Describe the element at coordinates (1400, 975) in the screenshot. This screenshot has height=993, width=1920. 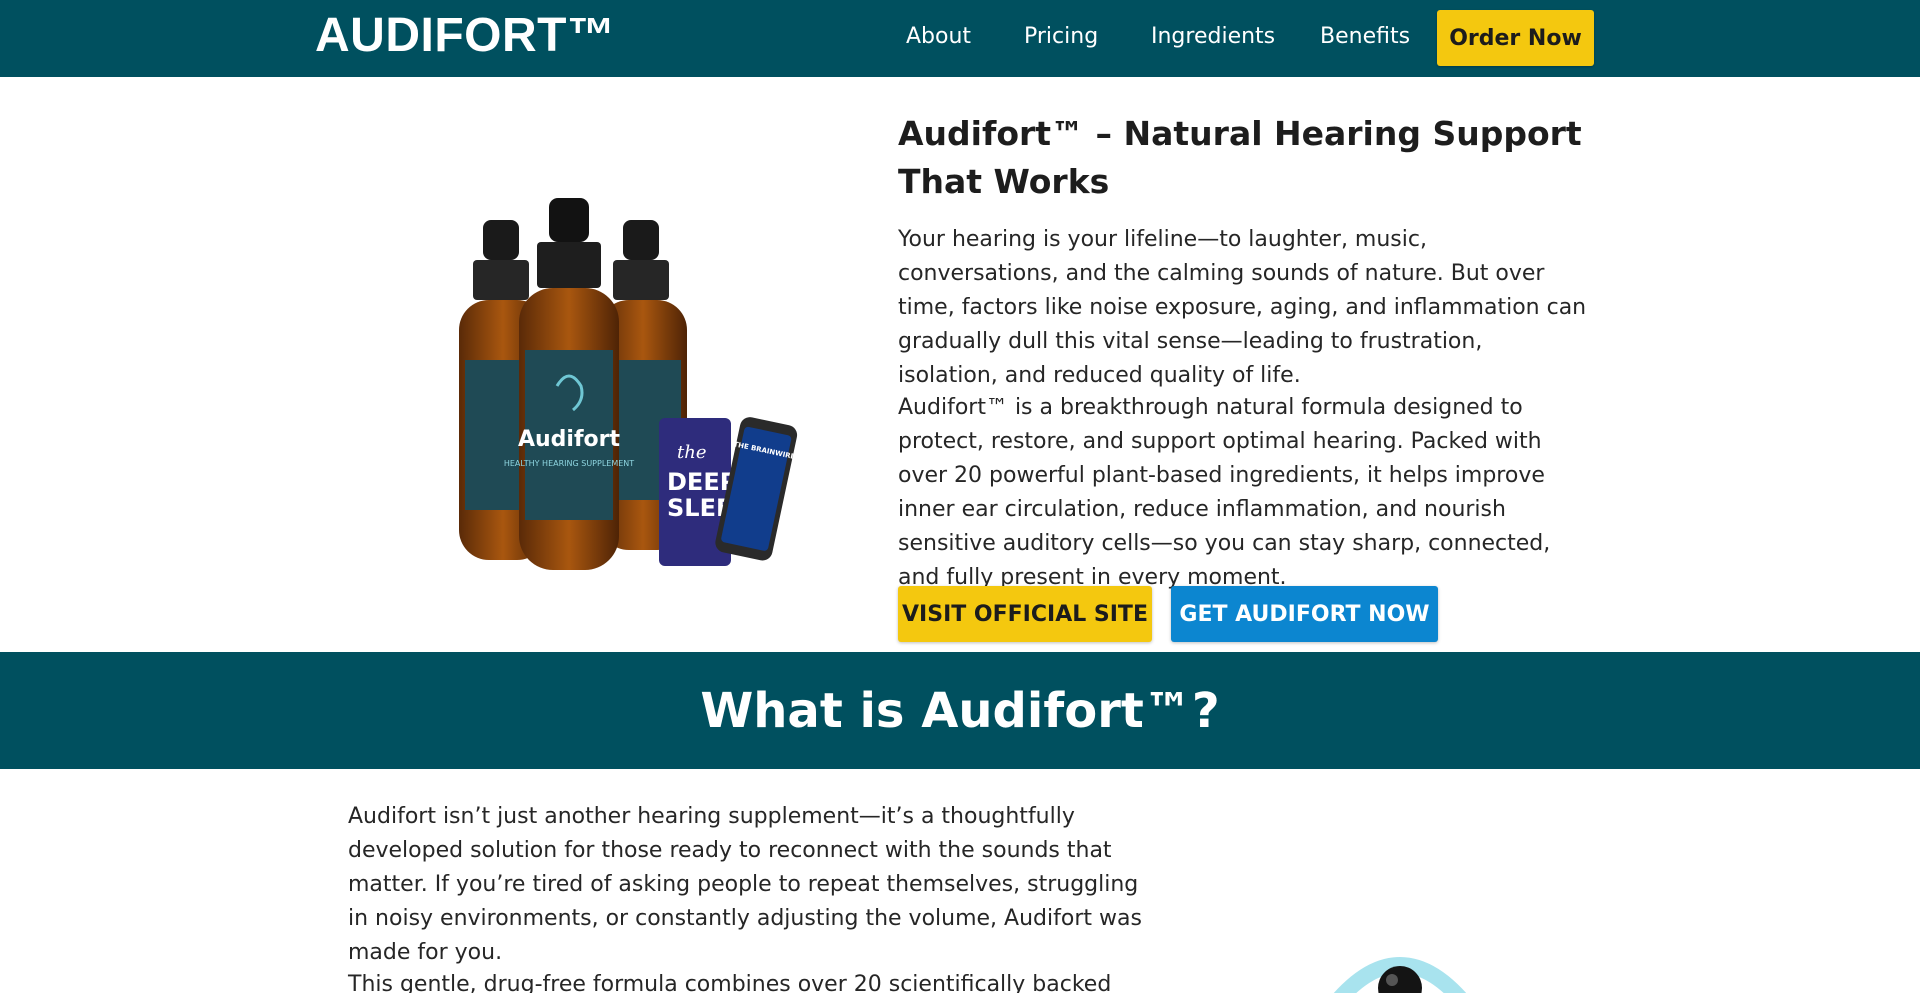
I see `hearing-illustration-image` at that location.